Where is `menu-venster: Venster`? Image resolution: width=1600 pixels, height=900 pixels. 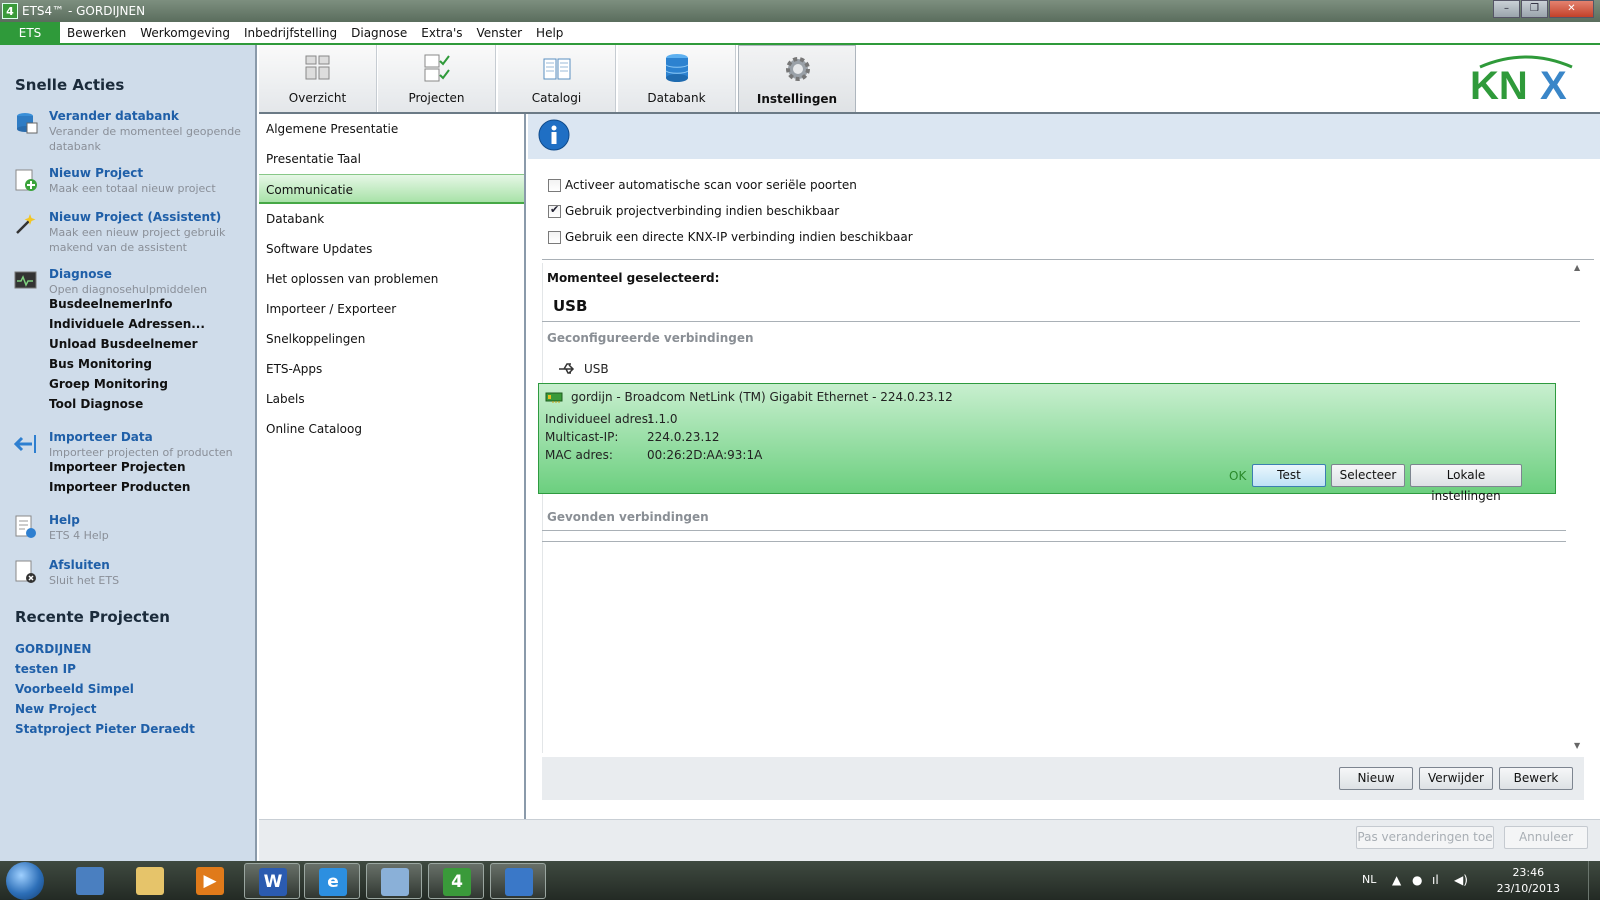
menu-venster: Venster is located at coordinates (500, 33).